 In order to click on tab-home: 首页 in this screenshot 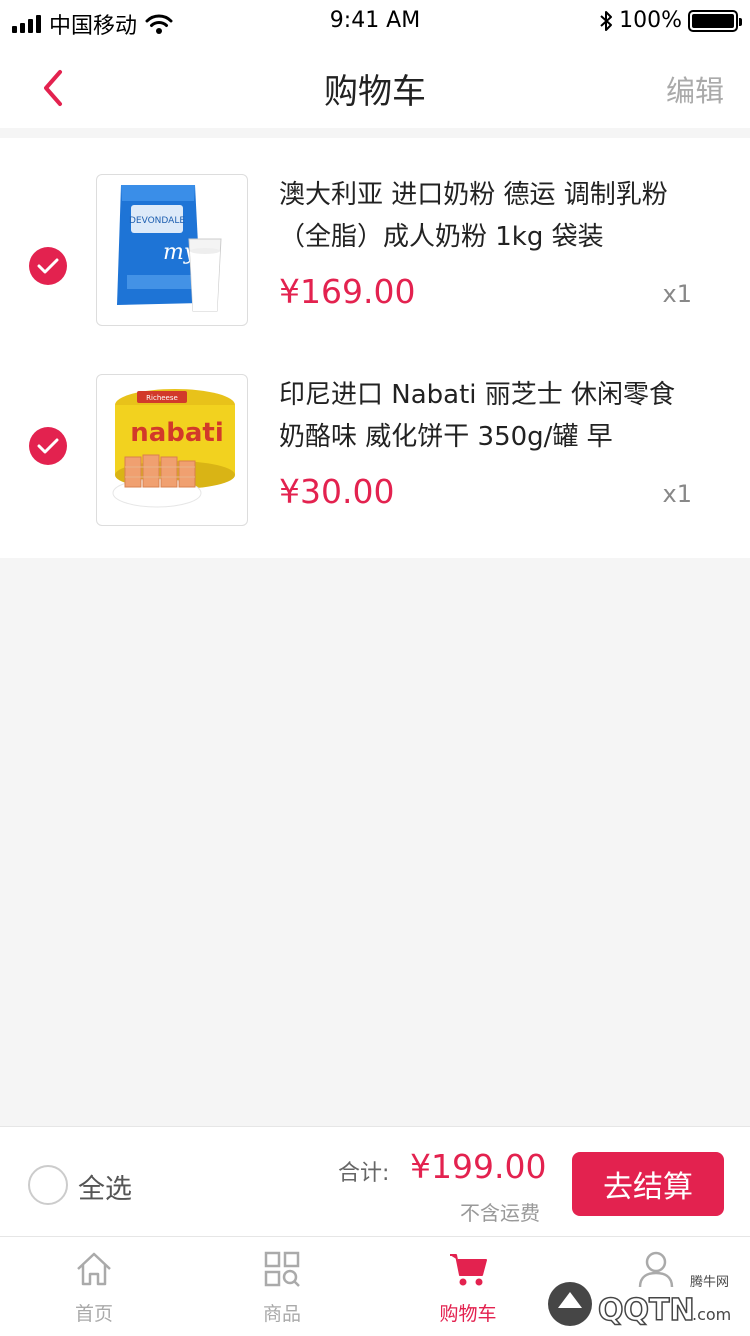, I will do `click(94, 1286)`.